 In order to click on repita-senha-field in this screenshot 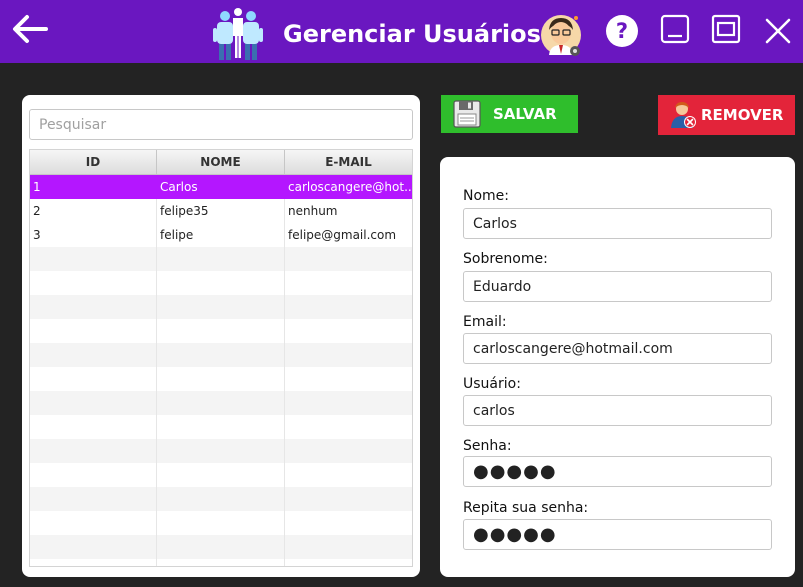, I will do `click(617, 534)`.